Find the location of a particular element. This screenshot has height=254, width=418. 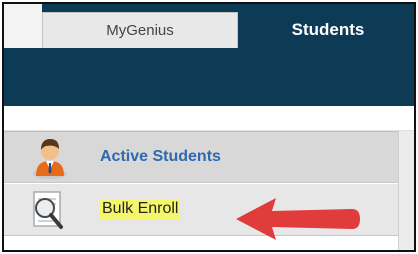

menu-label-bulk-enroll: Bulk Enroll is located at coordinates (140, 209).